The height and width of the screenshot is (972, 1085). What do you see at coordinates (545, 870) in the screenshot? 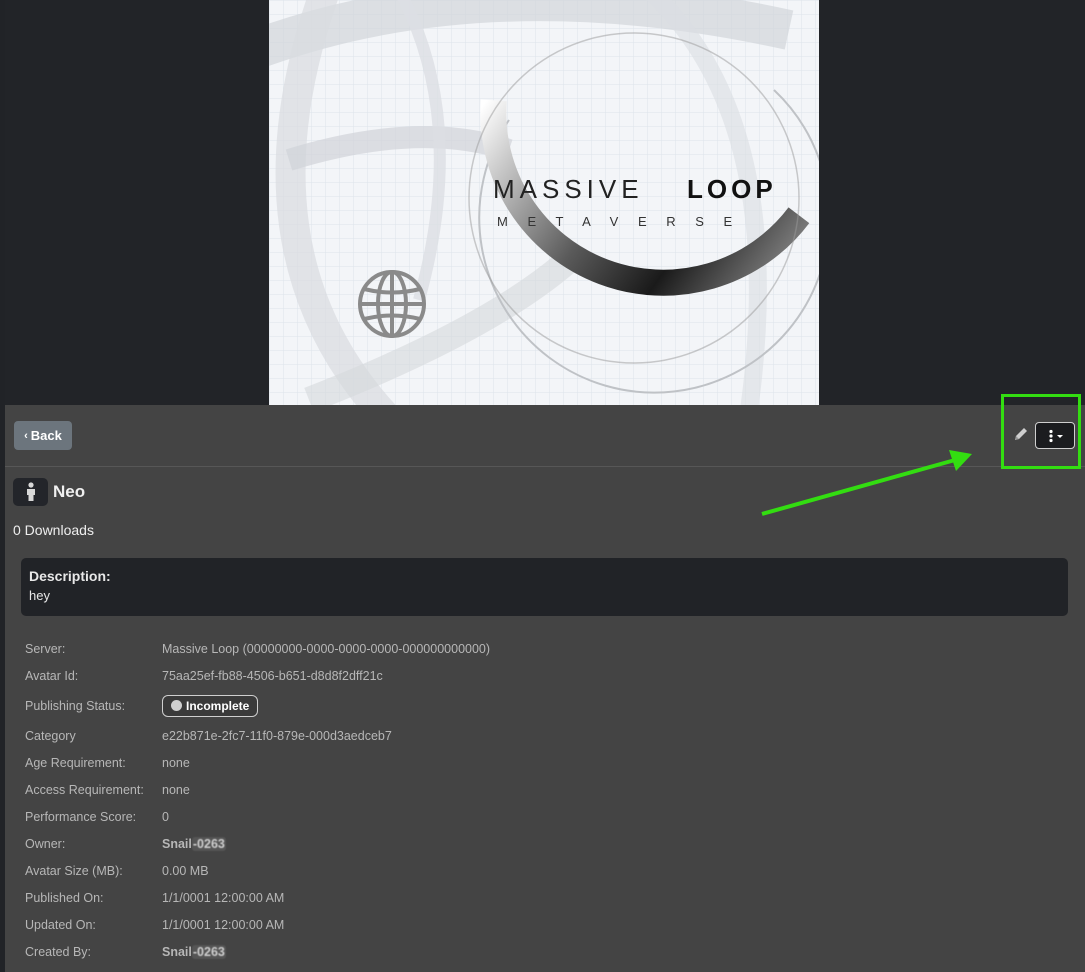
I see `detail-row: Avatar Size (MB): 0.00 MB` at bounding box center [545, 870].